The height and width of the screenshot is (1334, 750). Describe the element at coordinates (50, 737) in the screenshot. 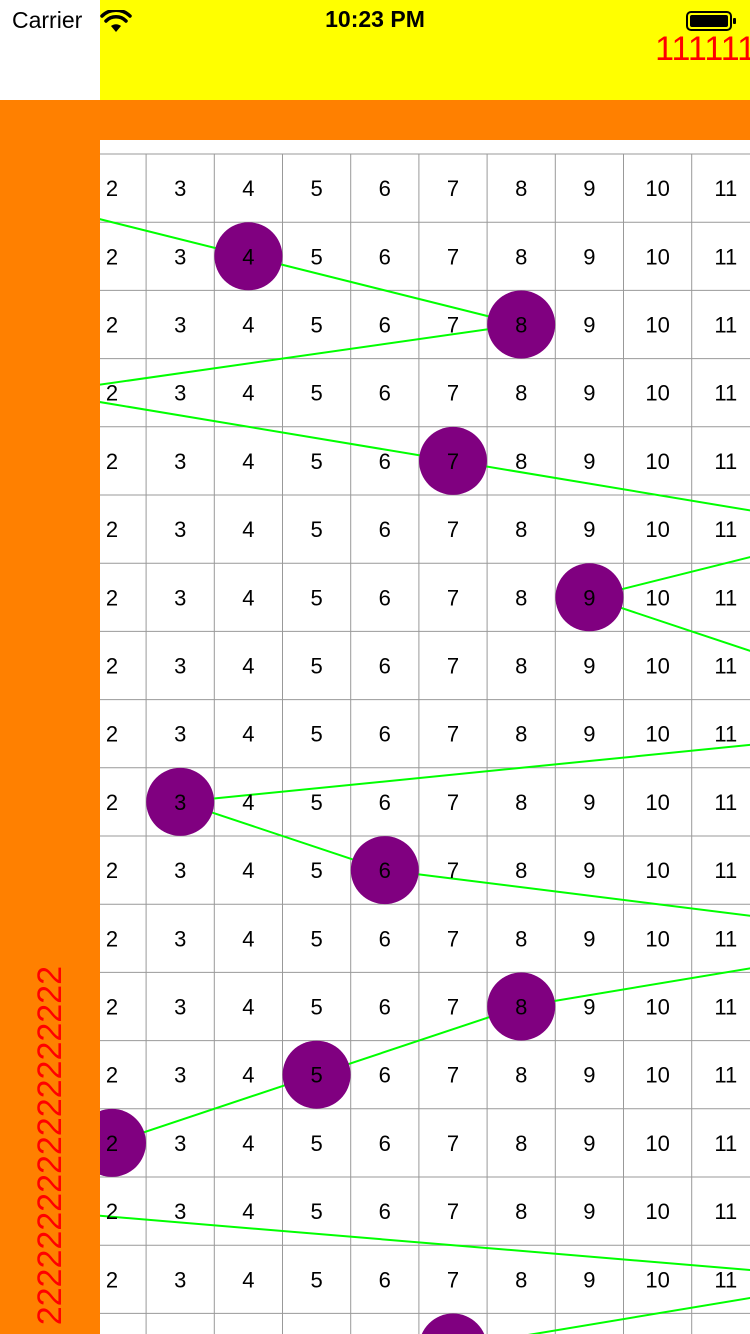

I see `left-orange-panel: 2222222222222222222` at that location.